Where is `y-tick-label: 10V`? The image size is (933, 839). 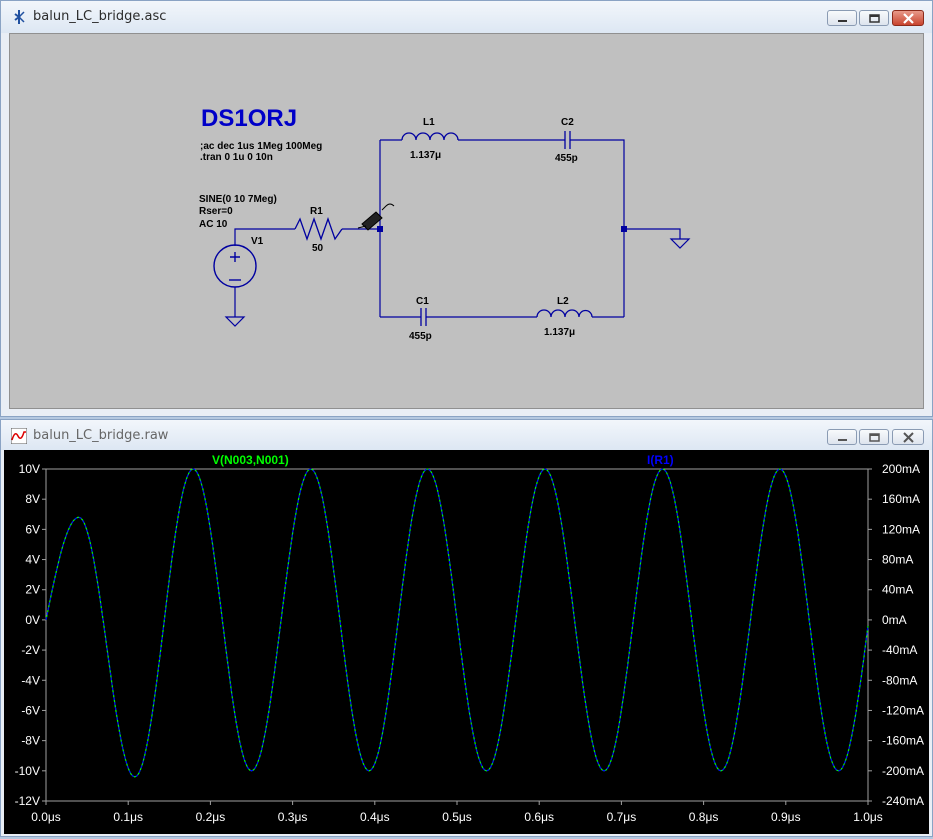 y-tick-label: 10V is located at coordinates (29, 469).